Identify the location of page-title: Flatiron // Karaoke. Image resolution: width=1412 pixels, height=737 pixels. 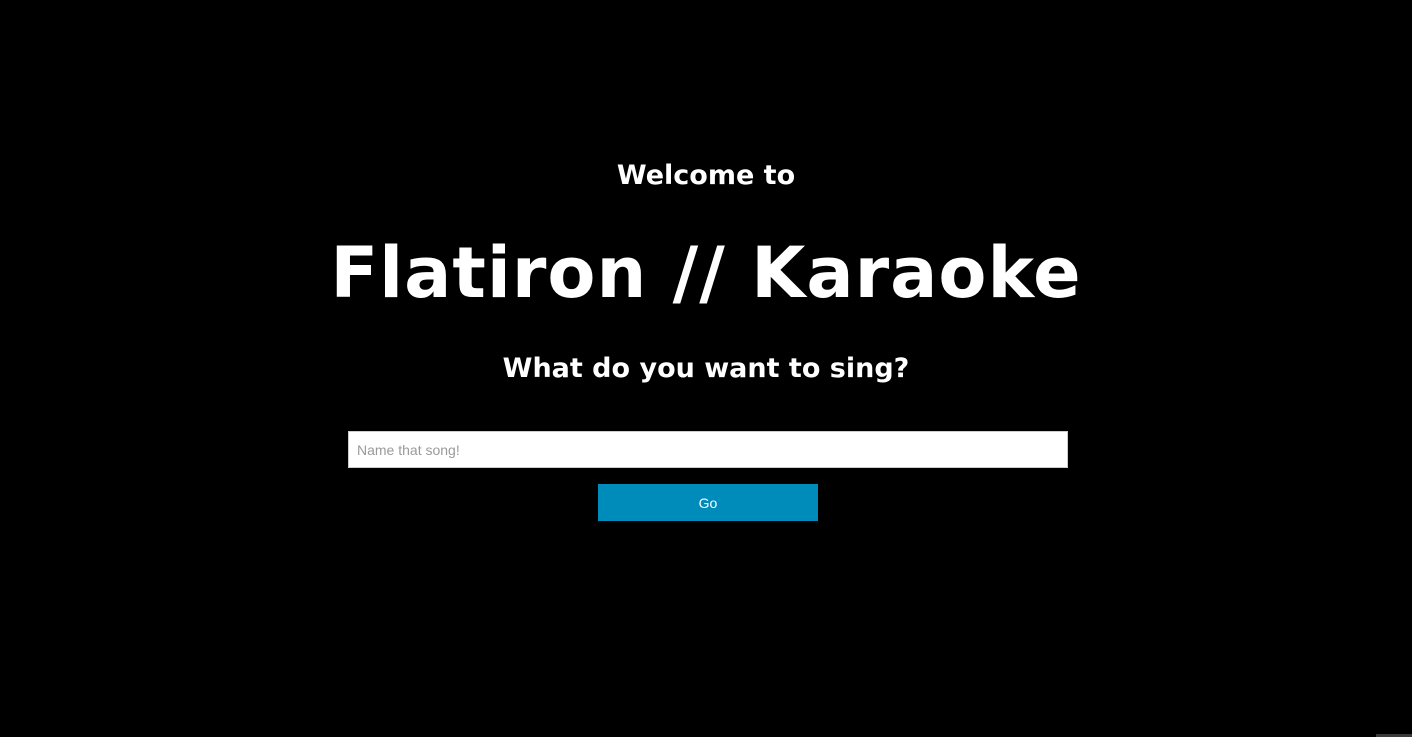
(706, 273).